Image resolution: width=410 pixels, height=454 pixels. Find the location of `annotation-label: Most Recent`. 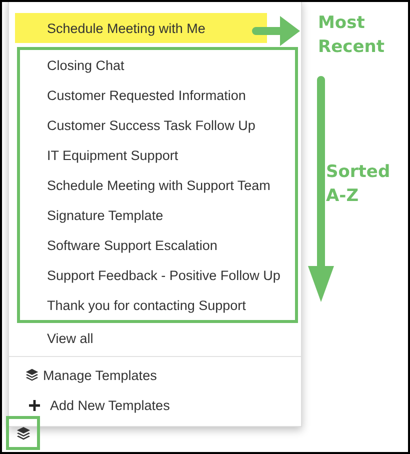

annotation-label: Most Recent is located at coordinates (352, 35).